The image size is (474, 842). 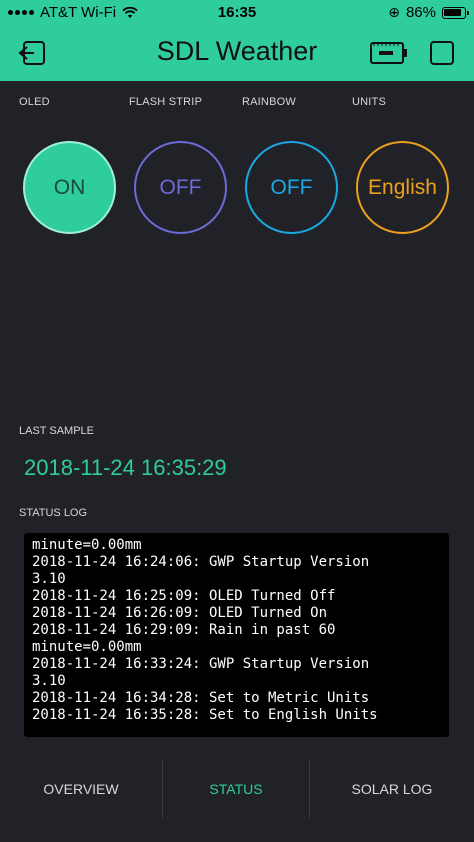 I want to click on device-icon, so click(x=389, y=53).